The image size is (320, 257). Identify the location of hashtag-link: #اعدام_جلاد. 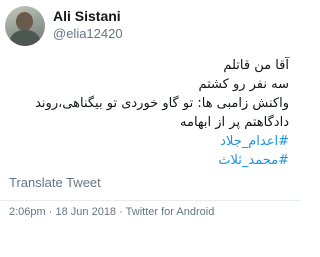
(149, 141).